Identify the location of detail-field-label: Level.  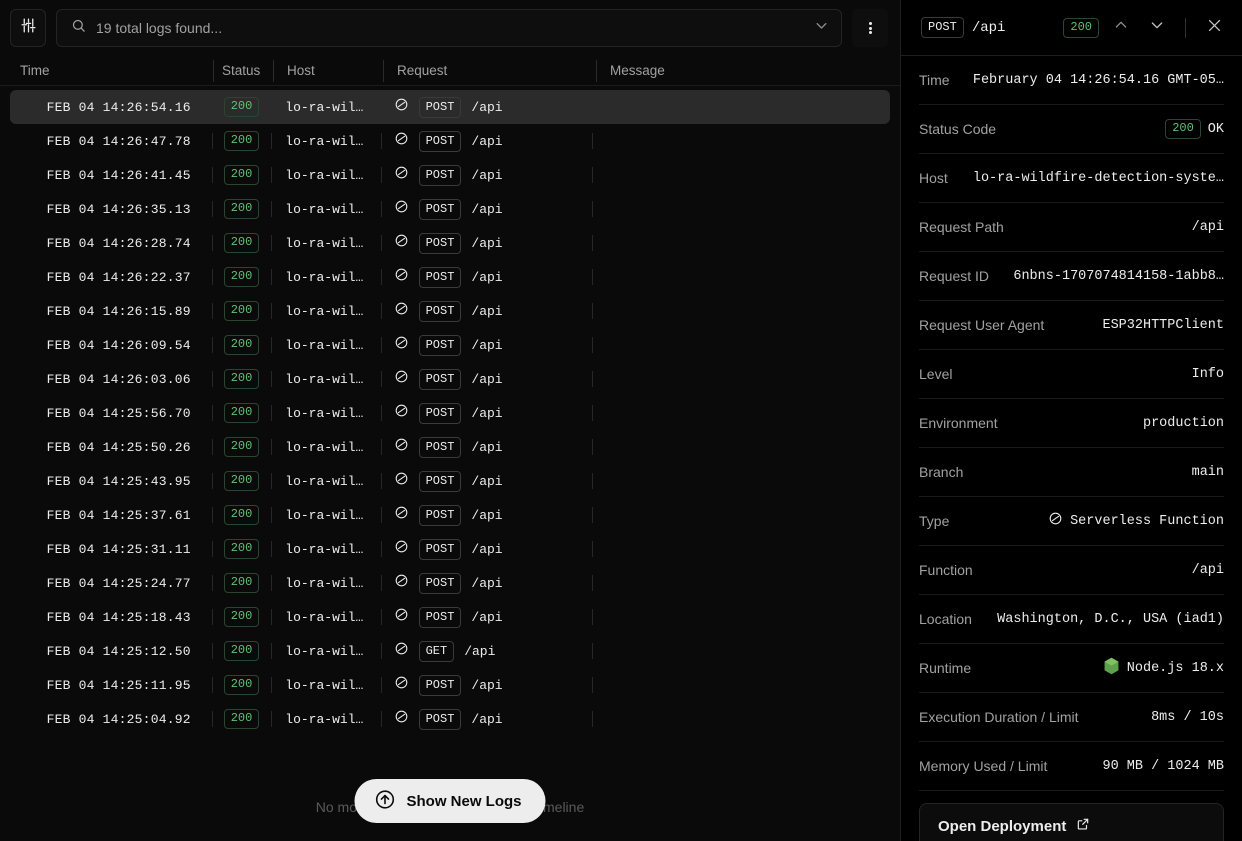
(936, 374).